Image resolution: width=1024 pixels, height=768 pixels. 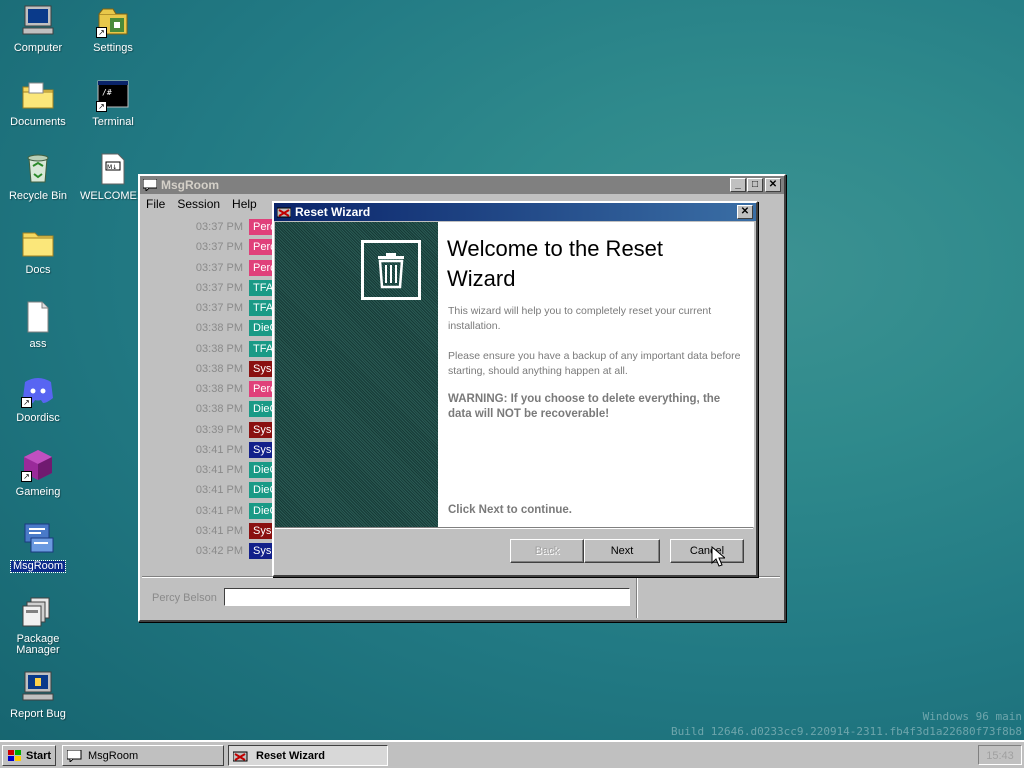 I want to click on close-button: ✕, so click(x=773, y=185).